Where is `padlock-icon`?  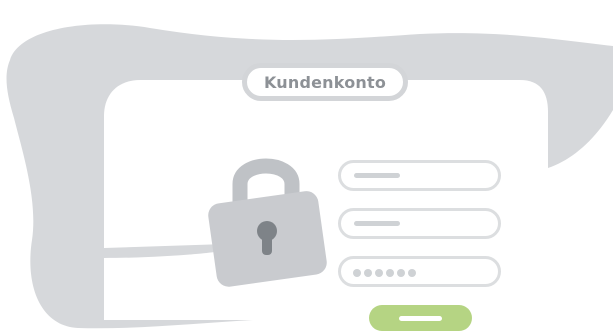
padlock-icon is located at coordinates (267, 222).